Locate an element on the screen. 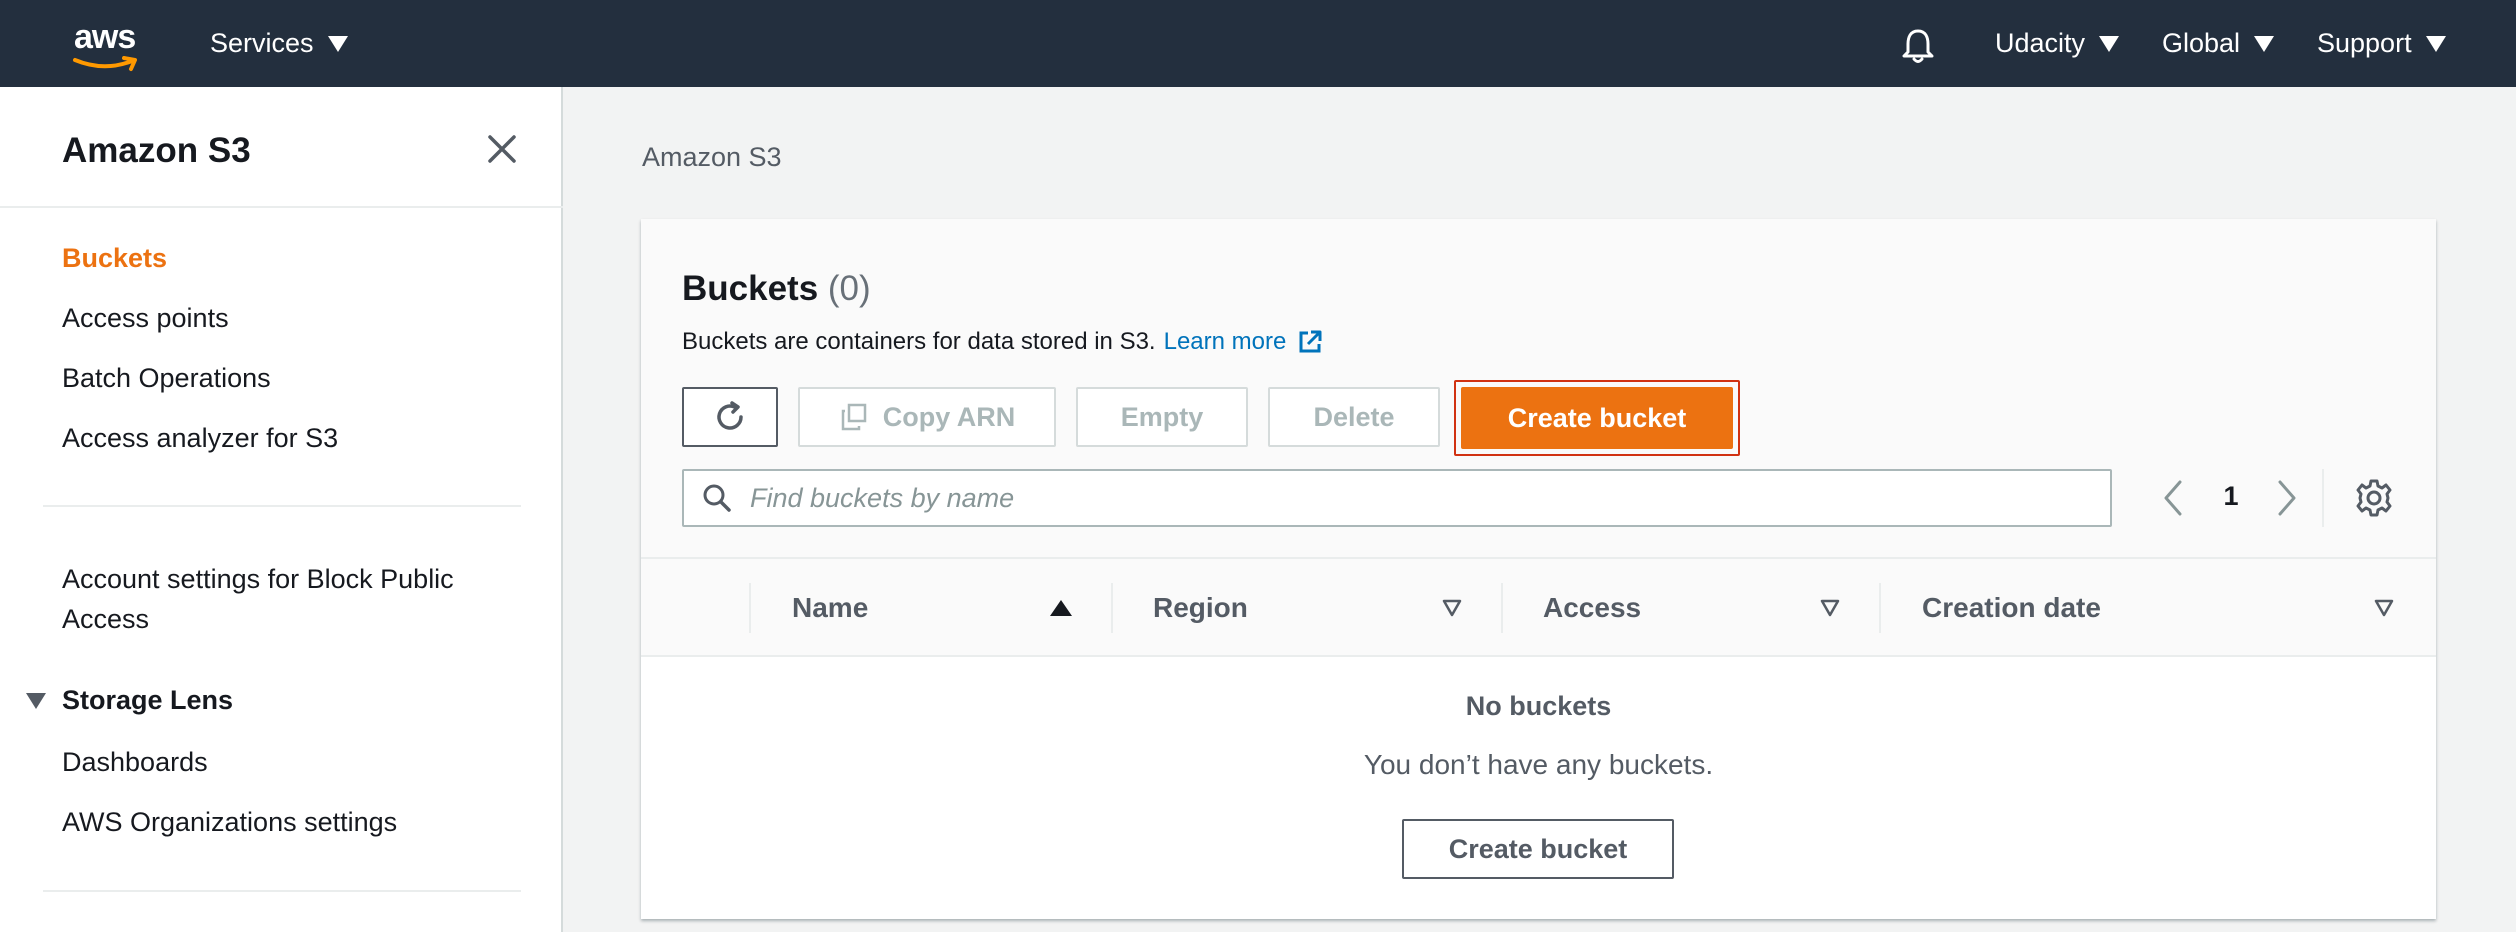 The height and width of the screenshot is (932, 2516). chevron-right-icon is located at coordinates (2286, 498).